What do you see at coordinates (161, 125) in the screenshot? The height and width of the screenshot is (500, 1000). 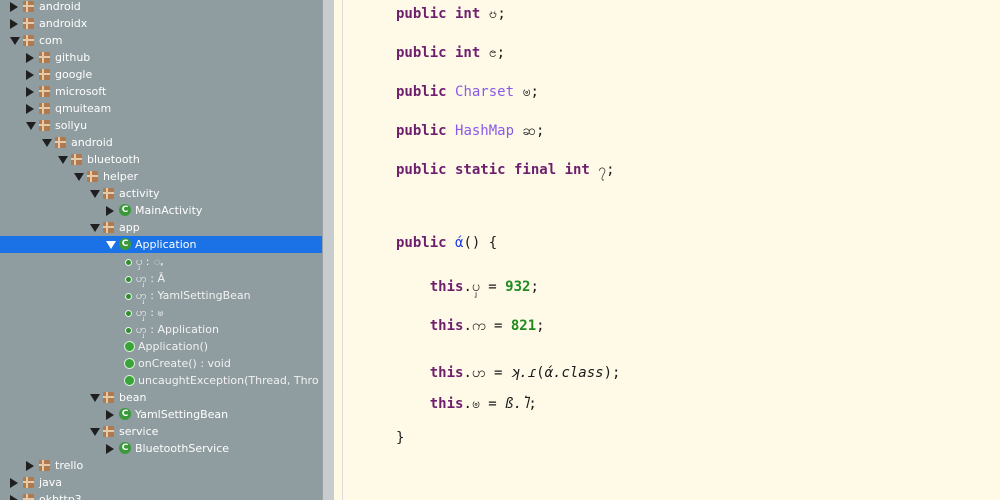 I see `tree-row-package: sollyu` at bounding box center [161, 125].